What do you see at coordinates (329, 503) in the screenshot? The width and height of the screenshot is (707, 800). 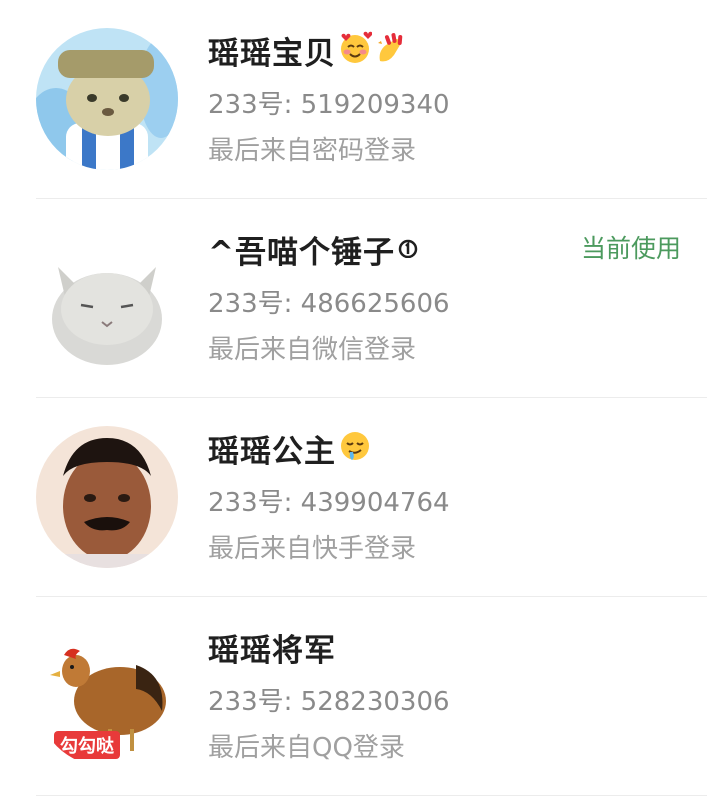 I see `uid-text: 233号: 439904764` at bounding box center [329, 503].